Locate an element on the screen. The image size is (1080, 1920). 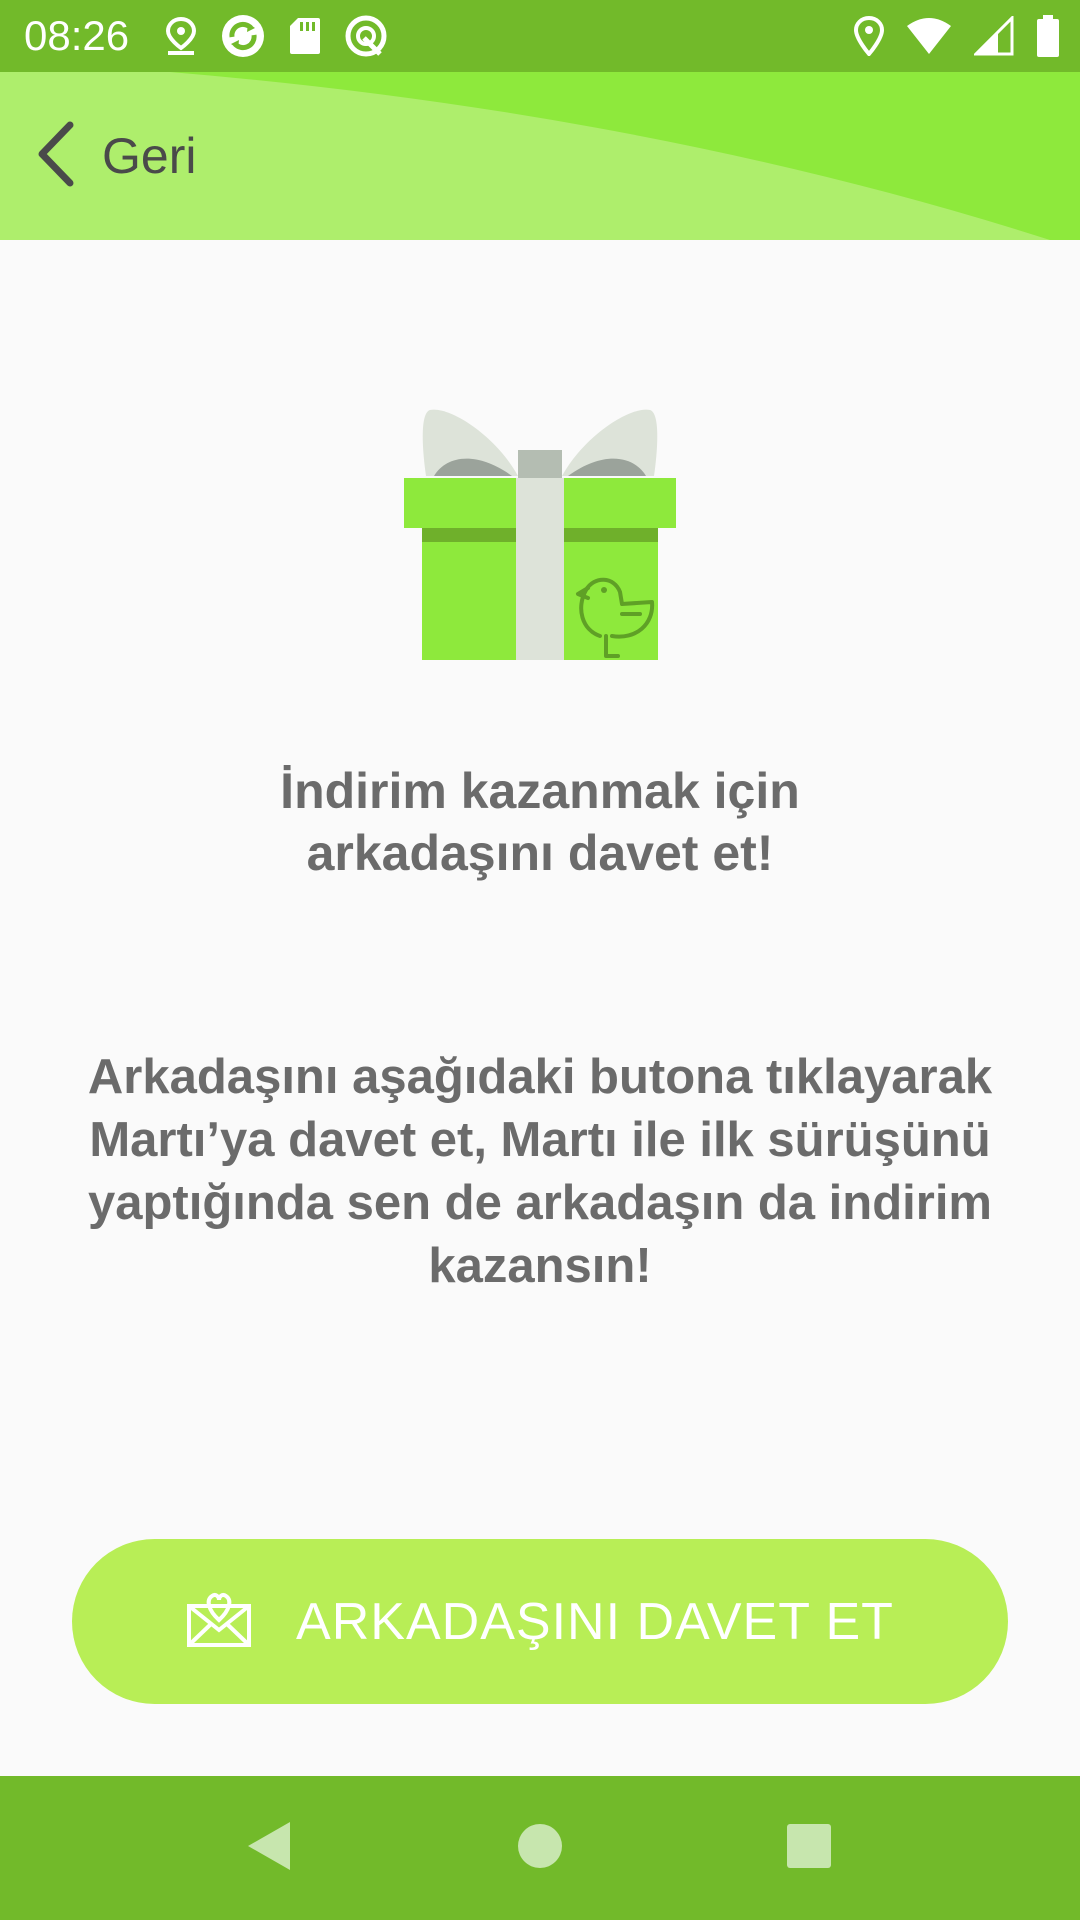
recents-square-icon is located at coordinates (809, 1848).